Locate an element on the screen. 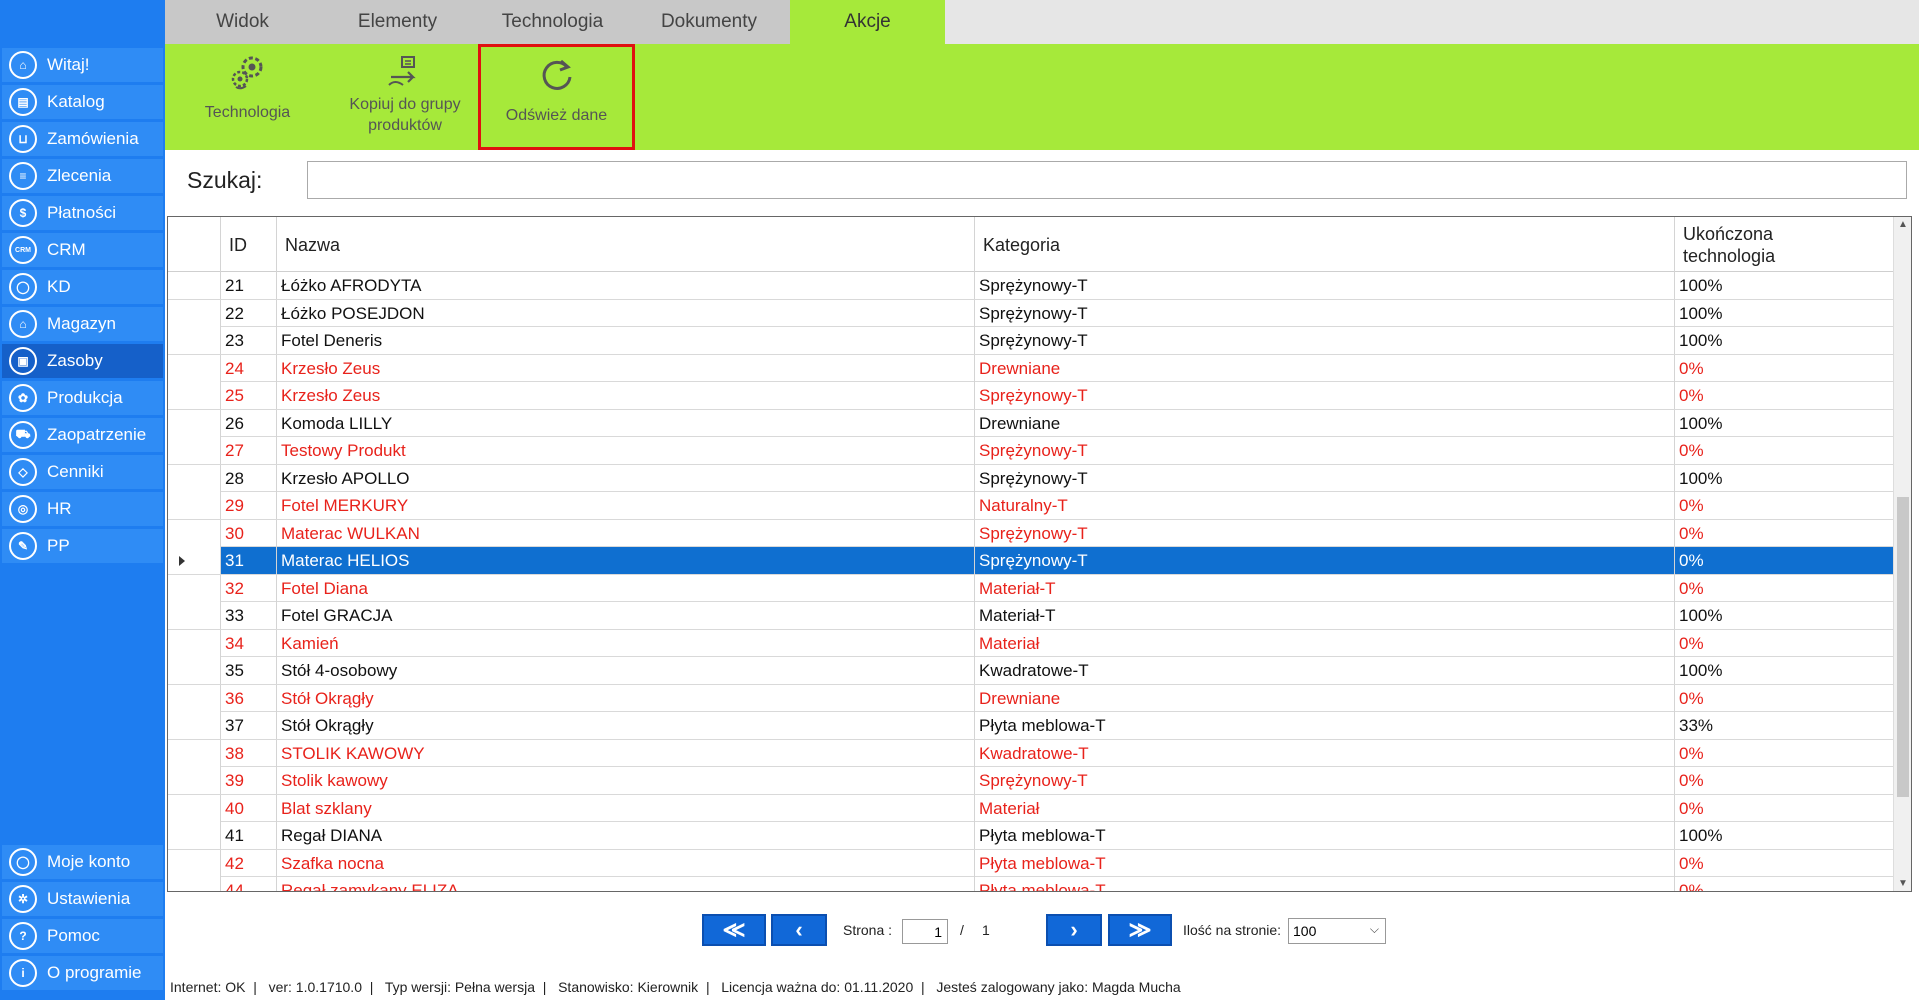  sidebar-item-6: ◯ KD is located at coordinates (82, 287).